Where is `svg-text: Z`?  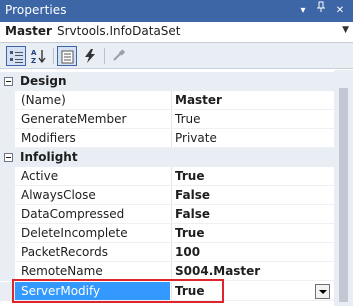 svg-text: Z is located at coordinates (33, 60).